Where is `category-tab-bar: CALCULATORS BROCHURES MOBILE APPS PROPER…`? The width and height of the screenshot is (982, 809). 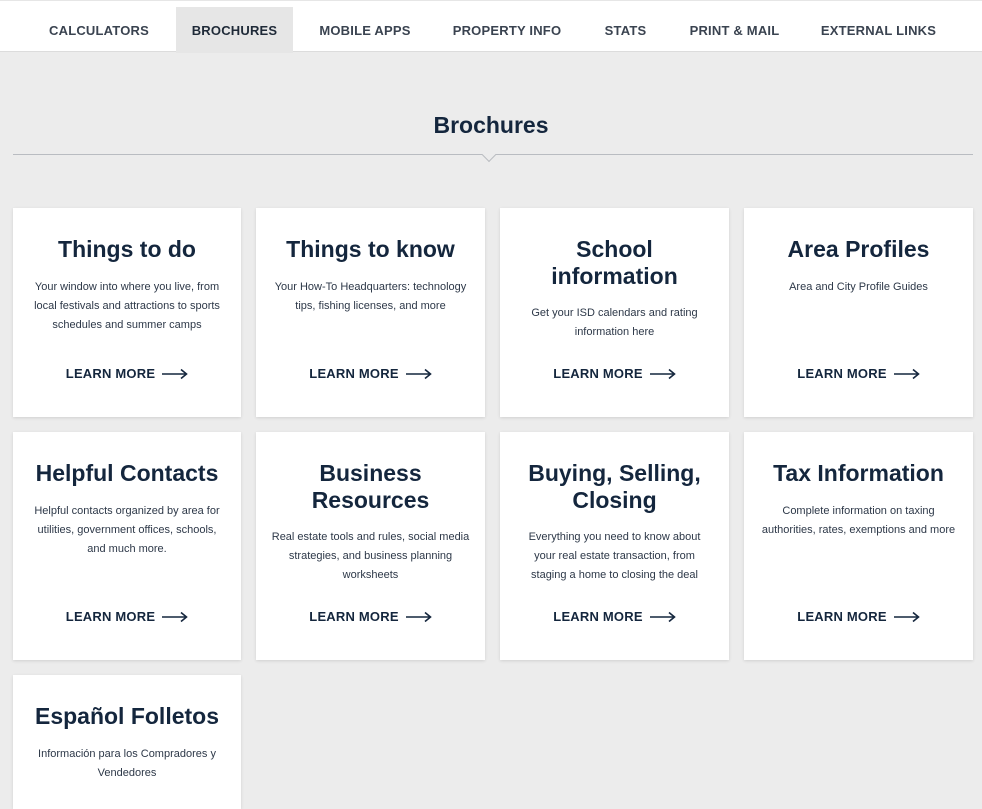
category-tab-bar: CALCULATORS BROCHURES MOBILE APPS PROPER… is located at coordinates (491, 26).